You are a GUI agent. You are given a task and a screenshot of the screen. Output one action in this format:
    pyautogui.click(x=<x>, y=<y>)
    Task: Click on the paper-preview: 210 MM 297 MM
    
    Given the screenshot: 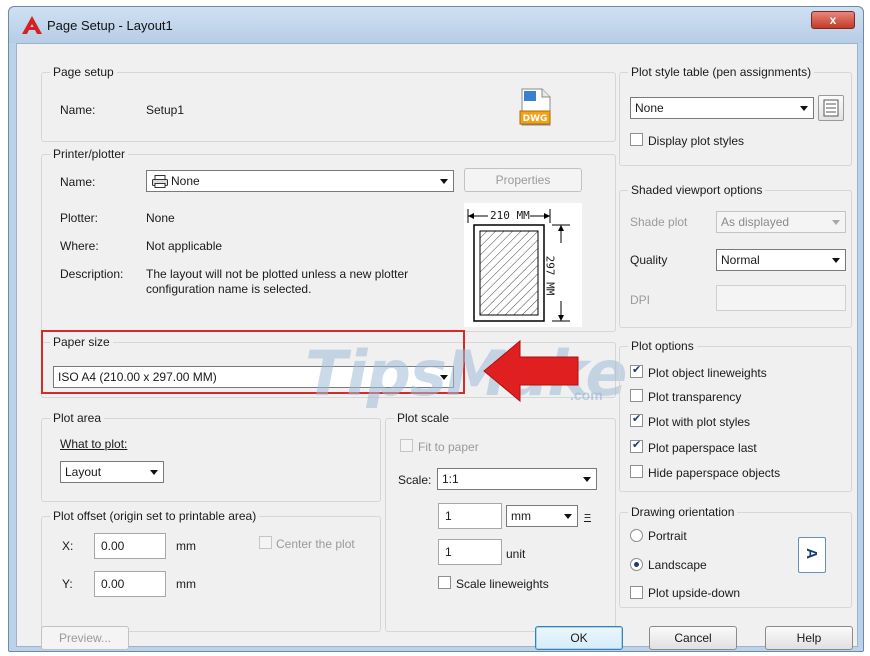 What is the action you would take?
    pyautogui.click(x=523, y=265)
    